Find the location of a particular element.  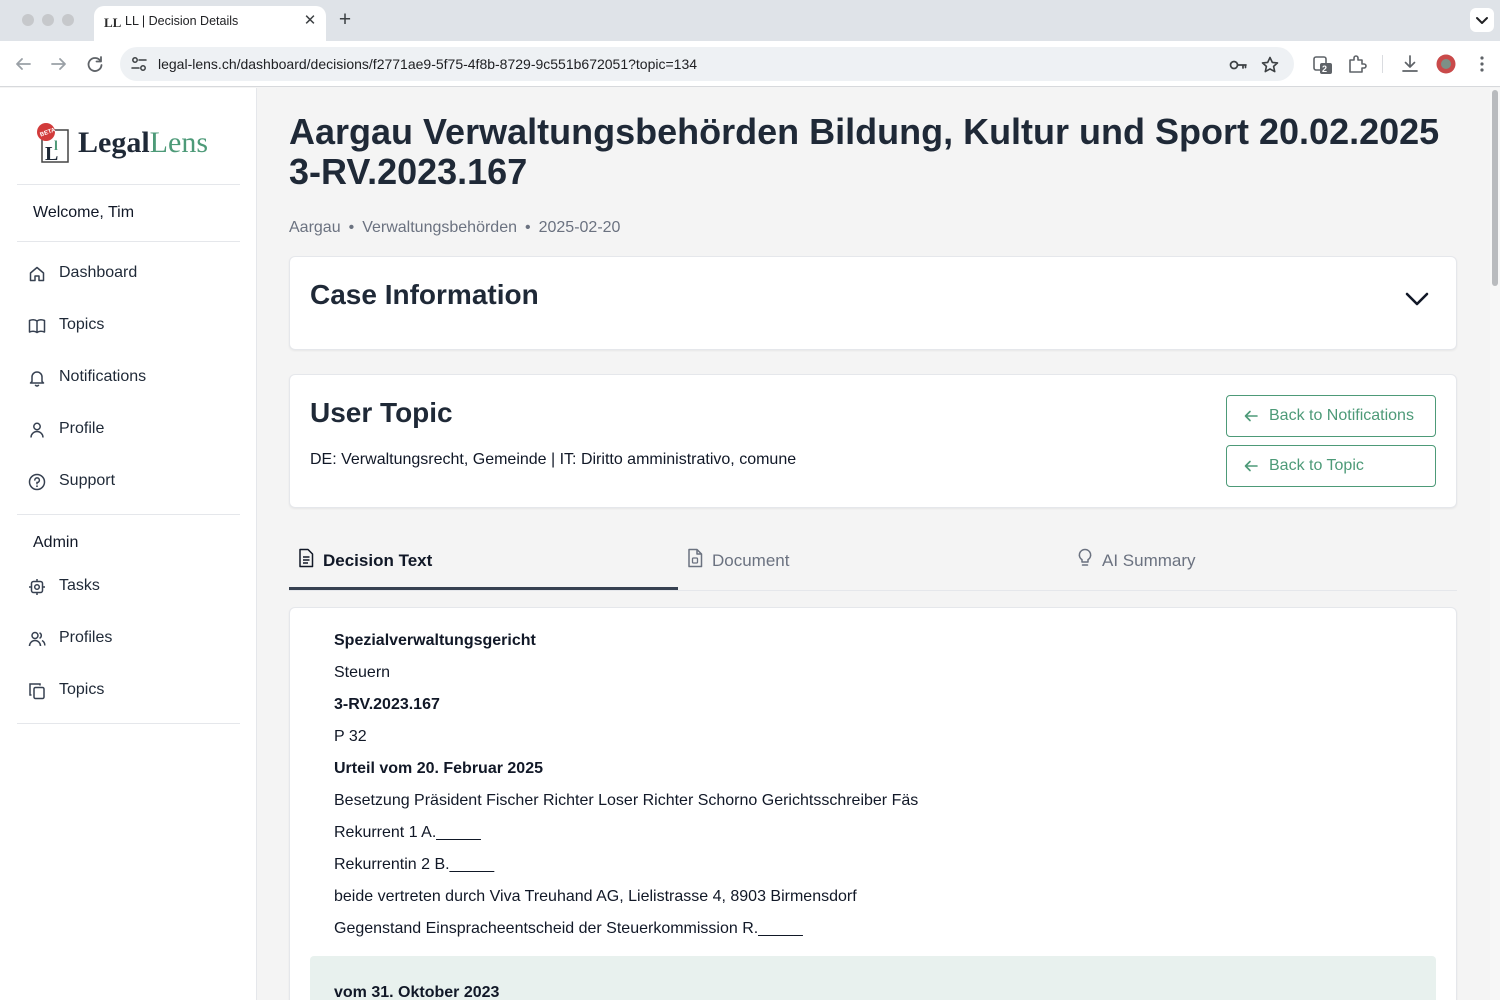

decision-meta: Aargau • Verwaltungsbehörden • 2025-02-20 is located at coordinates (454, 228).